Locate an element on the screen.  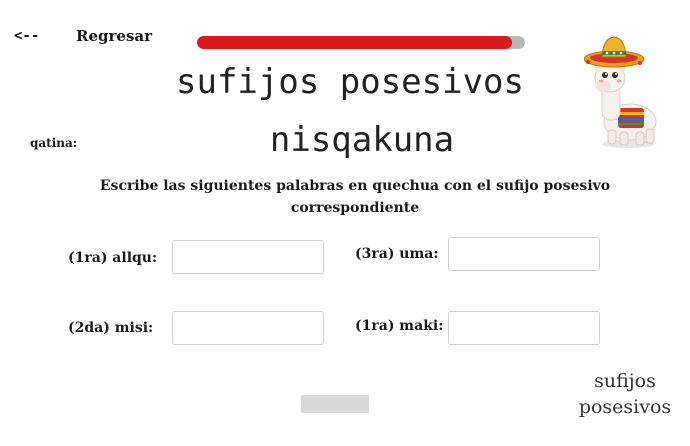
corner-label-line2: posesivos is located at coordinates (625, 407).